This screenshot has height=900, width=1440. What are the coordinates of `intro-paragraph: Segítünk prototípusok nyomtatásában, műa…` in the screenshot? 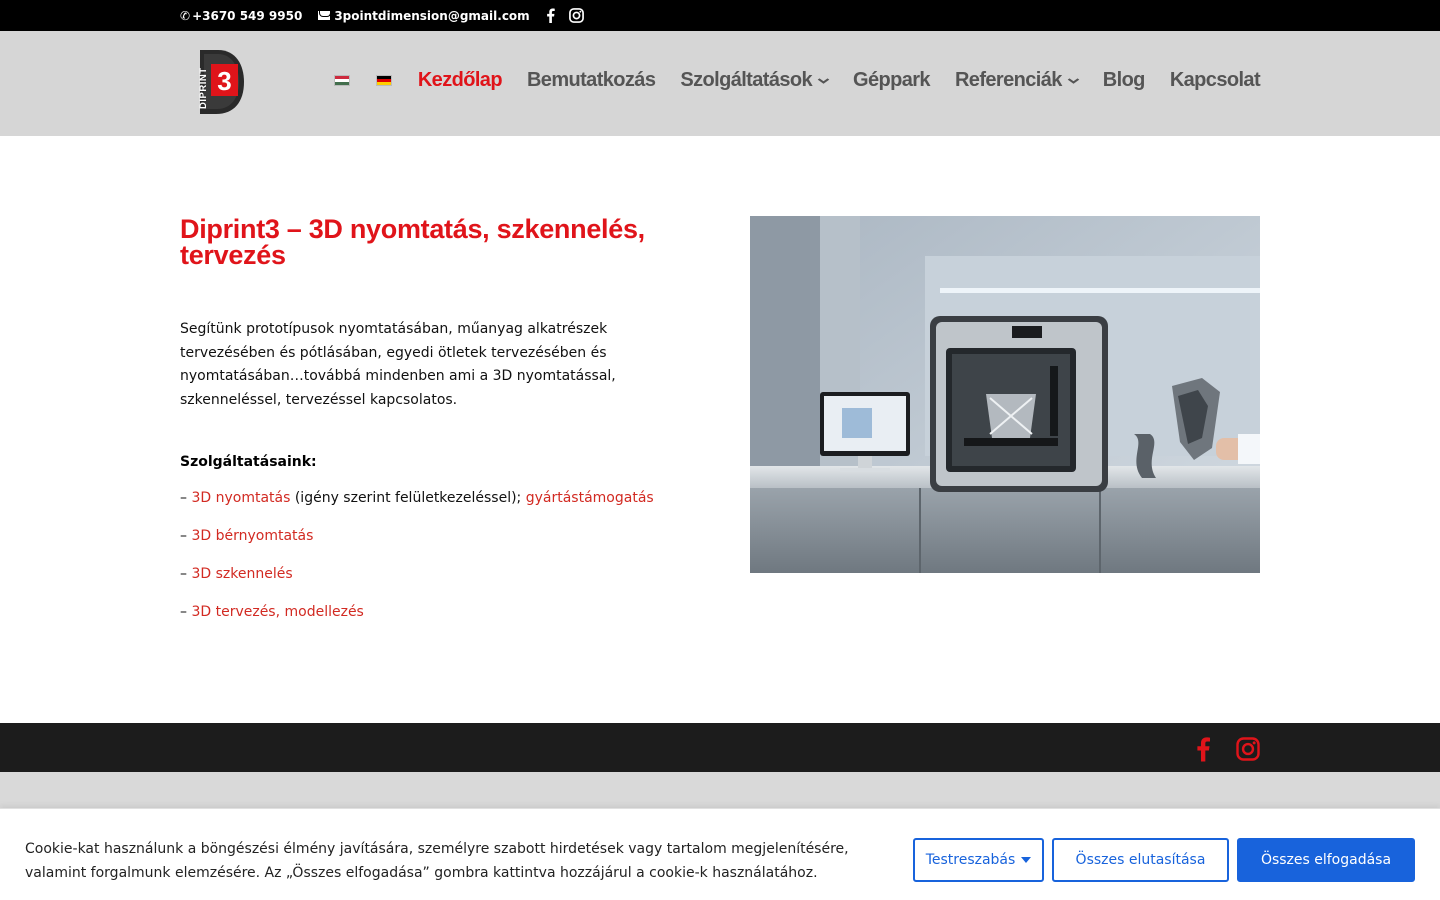 It's located at (398, 364).